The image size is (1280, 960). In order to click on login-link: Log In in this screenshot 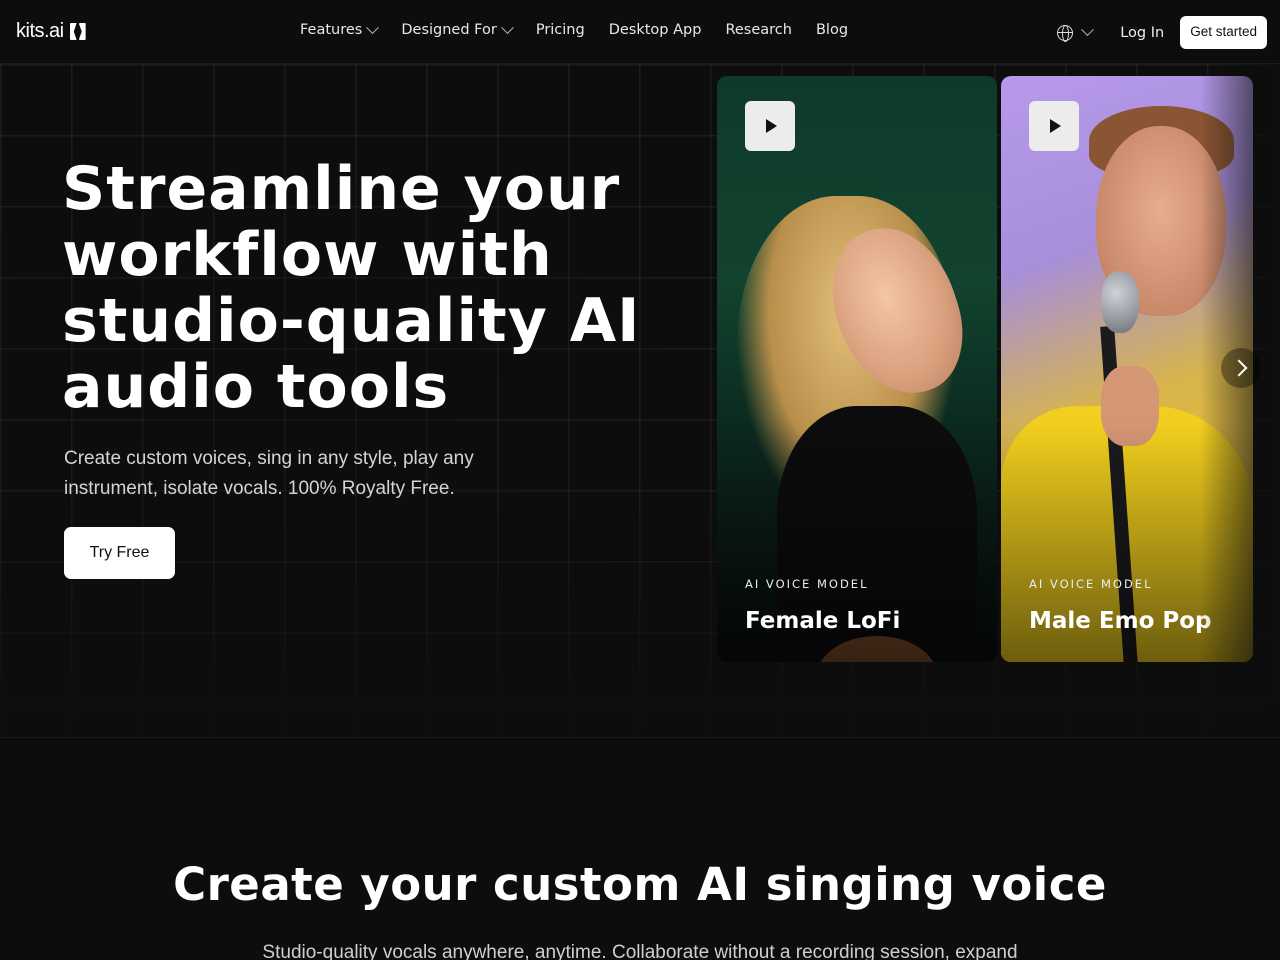, I will do `click(1142, 33)`.